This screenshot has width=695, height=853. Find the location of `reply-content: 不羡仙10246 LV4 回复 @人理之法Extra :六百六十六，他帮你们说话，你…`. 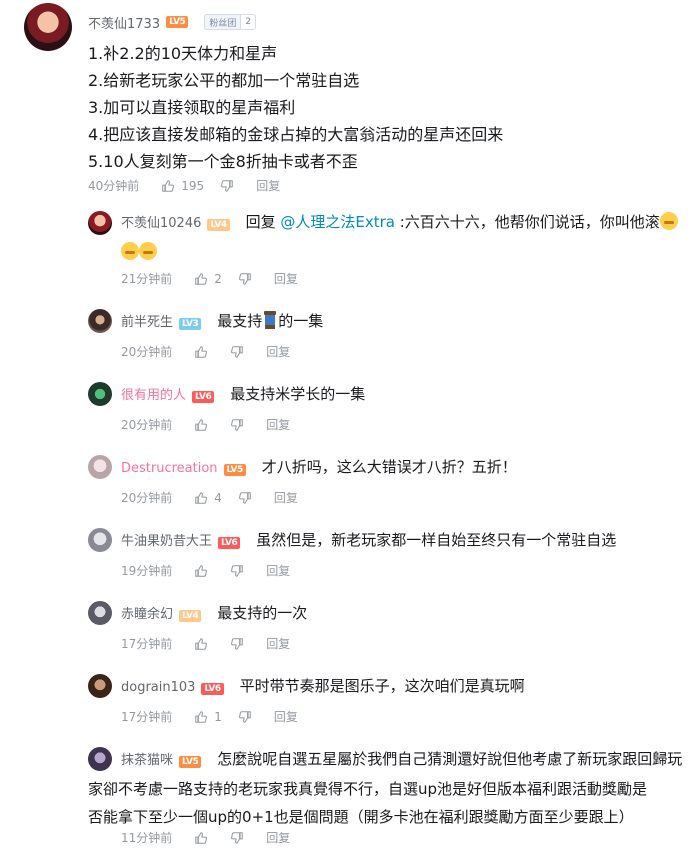

reply-content: 不羡仙10246 LV4 回复 @人理之法Extra :六百六十六，他帮你们说话，你… is located at coordinates (401, 237).